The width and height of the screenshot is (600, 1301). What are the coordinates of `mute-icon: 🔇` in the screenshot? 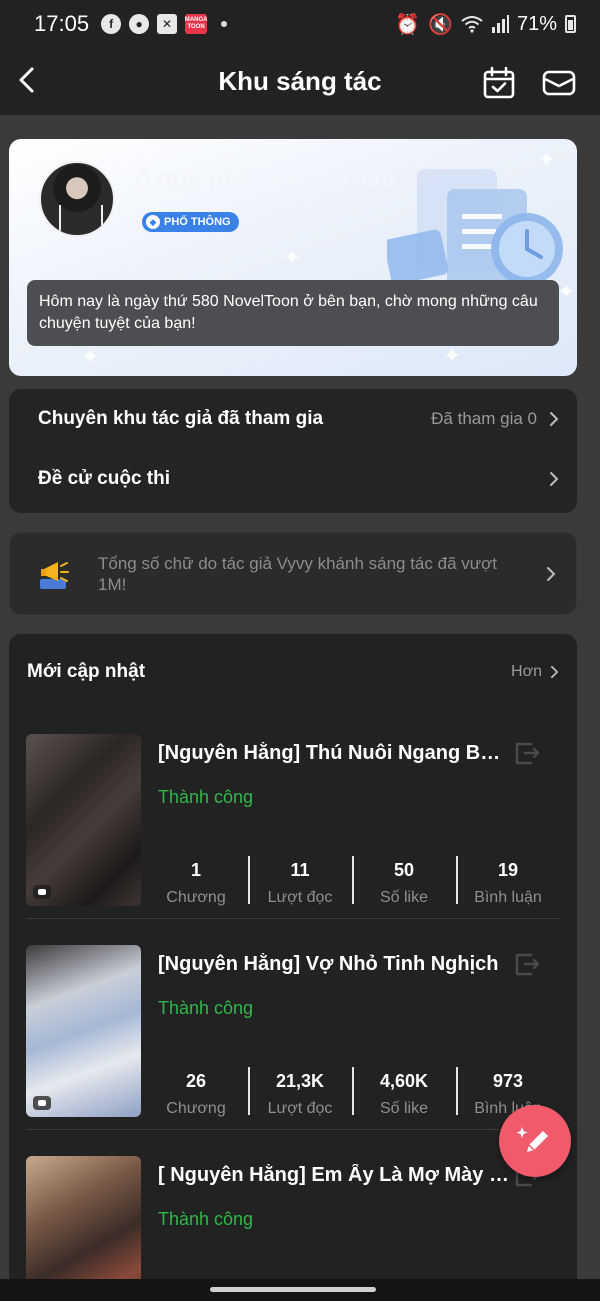 It's located at (440, 24).